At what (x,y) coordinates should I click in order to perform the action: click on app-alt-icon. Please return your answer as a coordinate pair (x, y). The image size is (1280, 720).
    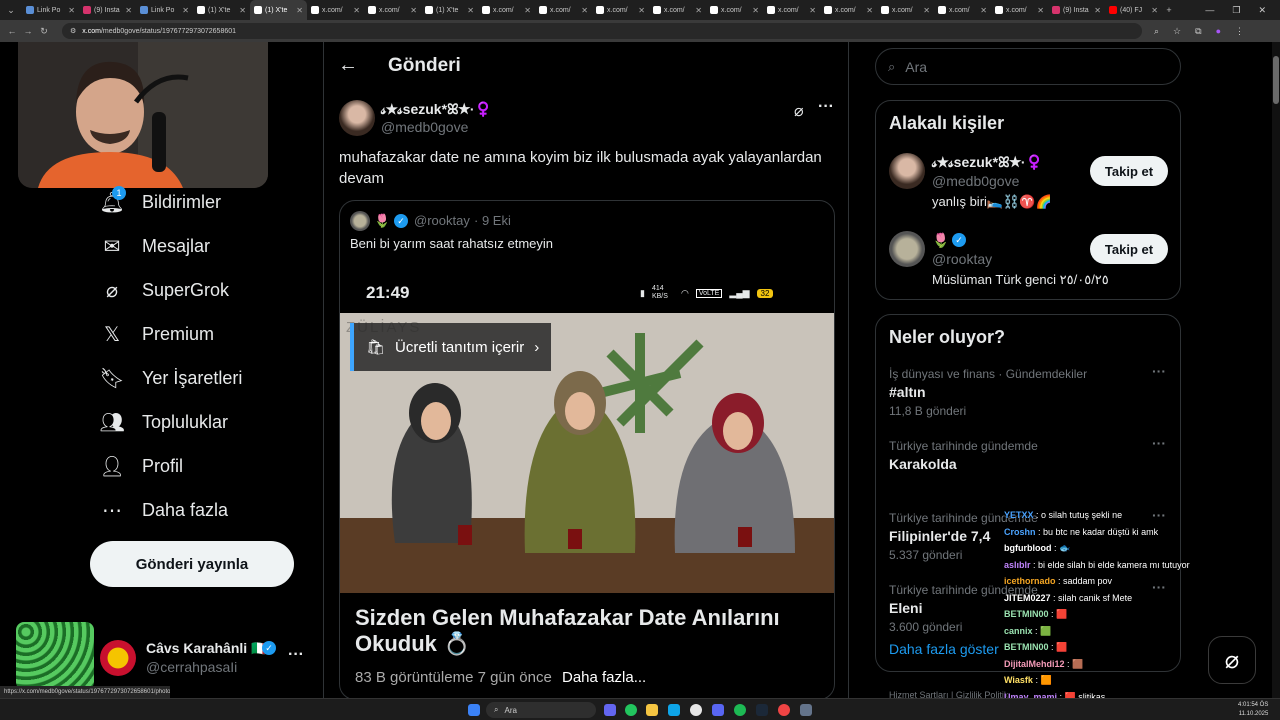
    Looking at the image, I should click on (806, 710).